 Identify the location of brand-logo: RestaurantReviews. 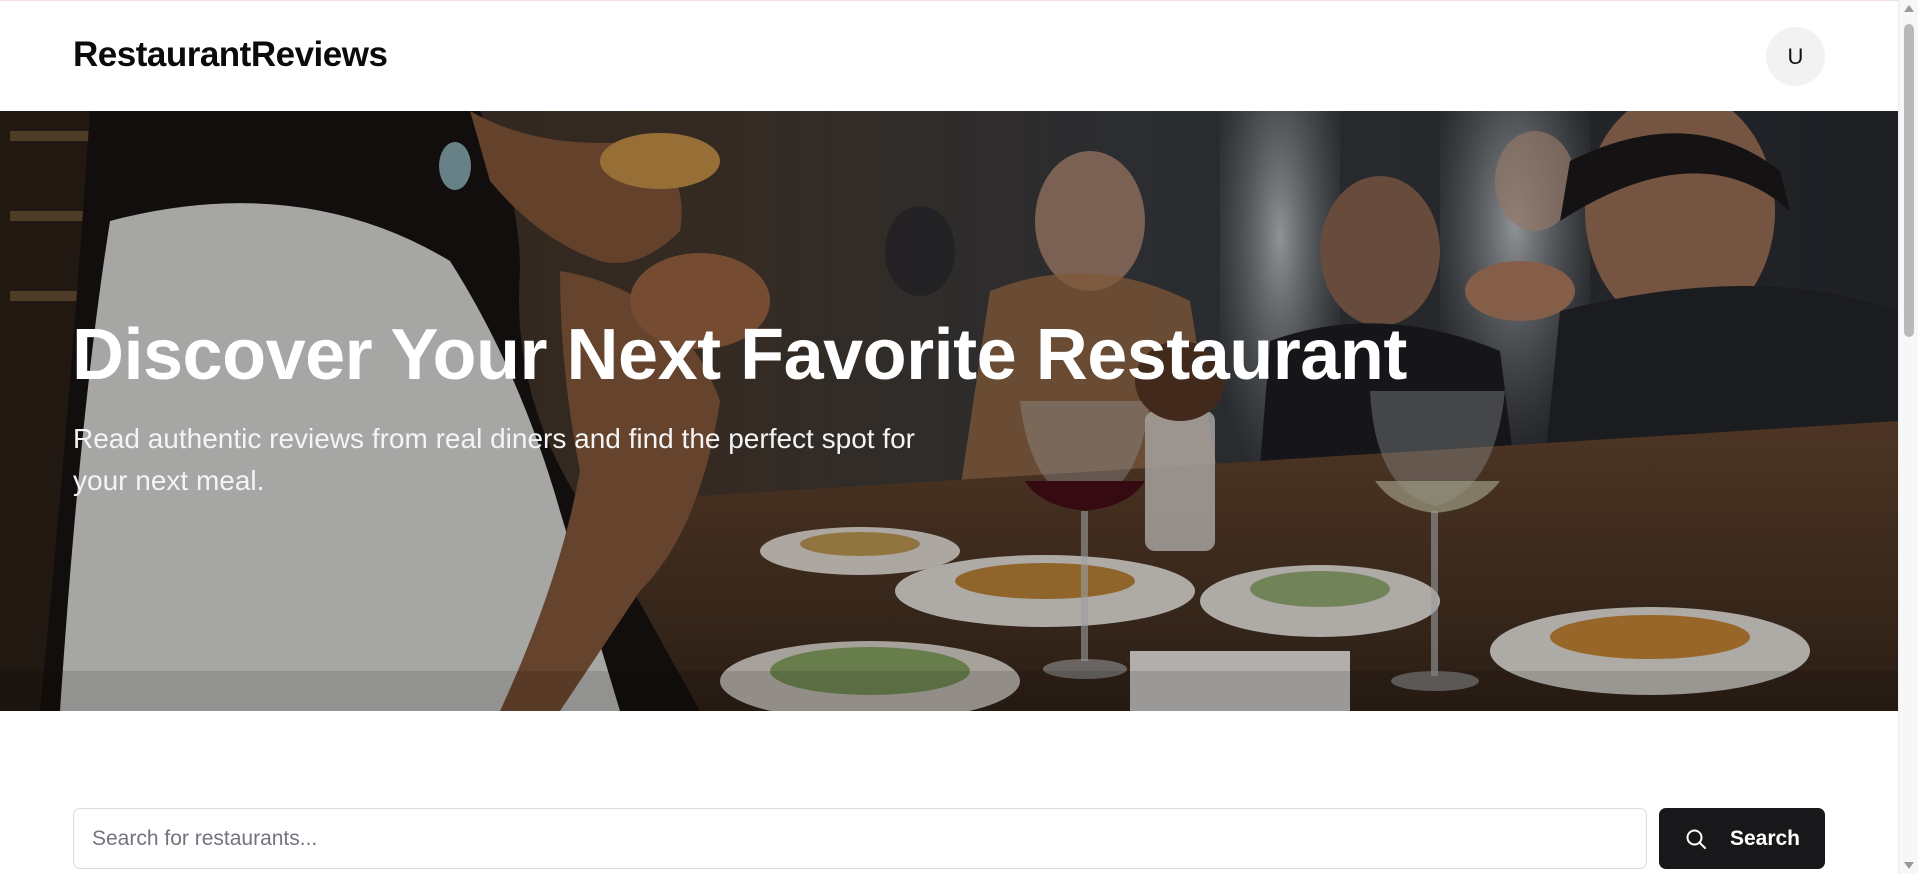
(230, 55).